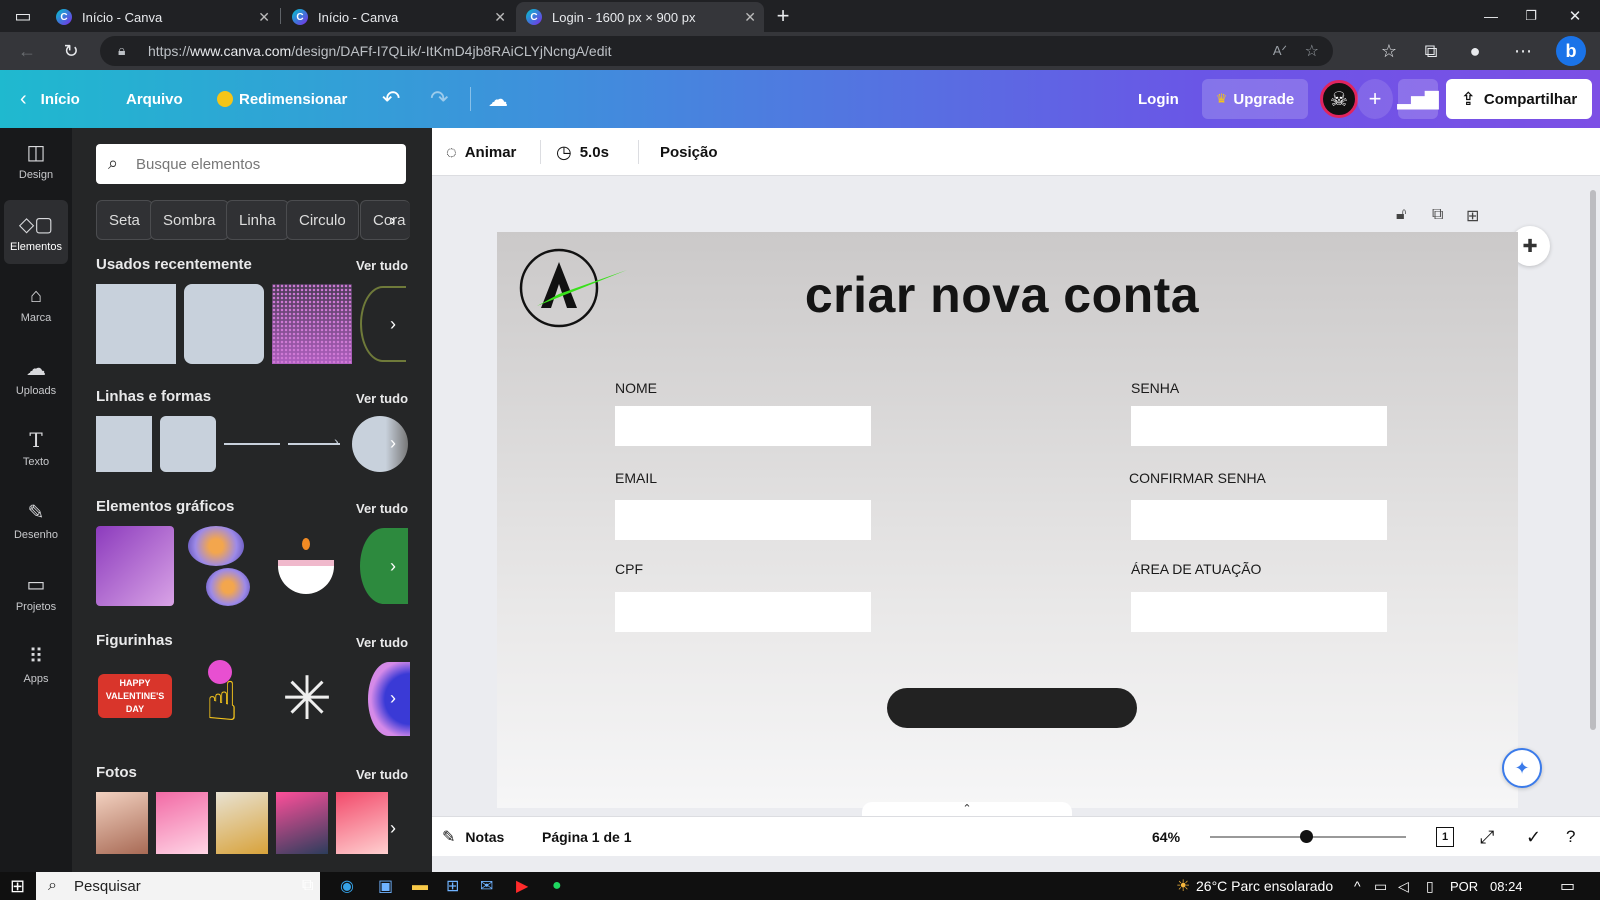 This screenshot has width=1600, height=900. I want to click on position-button: Posição, so click(689, 152).